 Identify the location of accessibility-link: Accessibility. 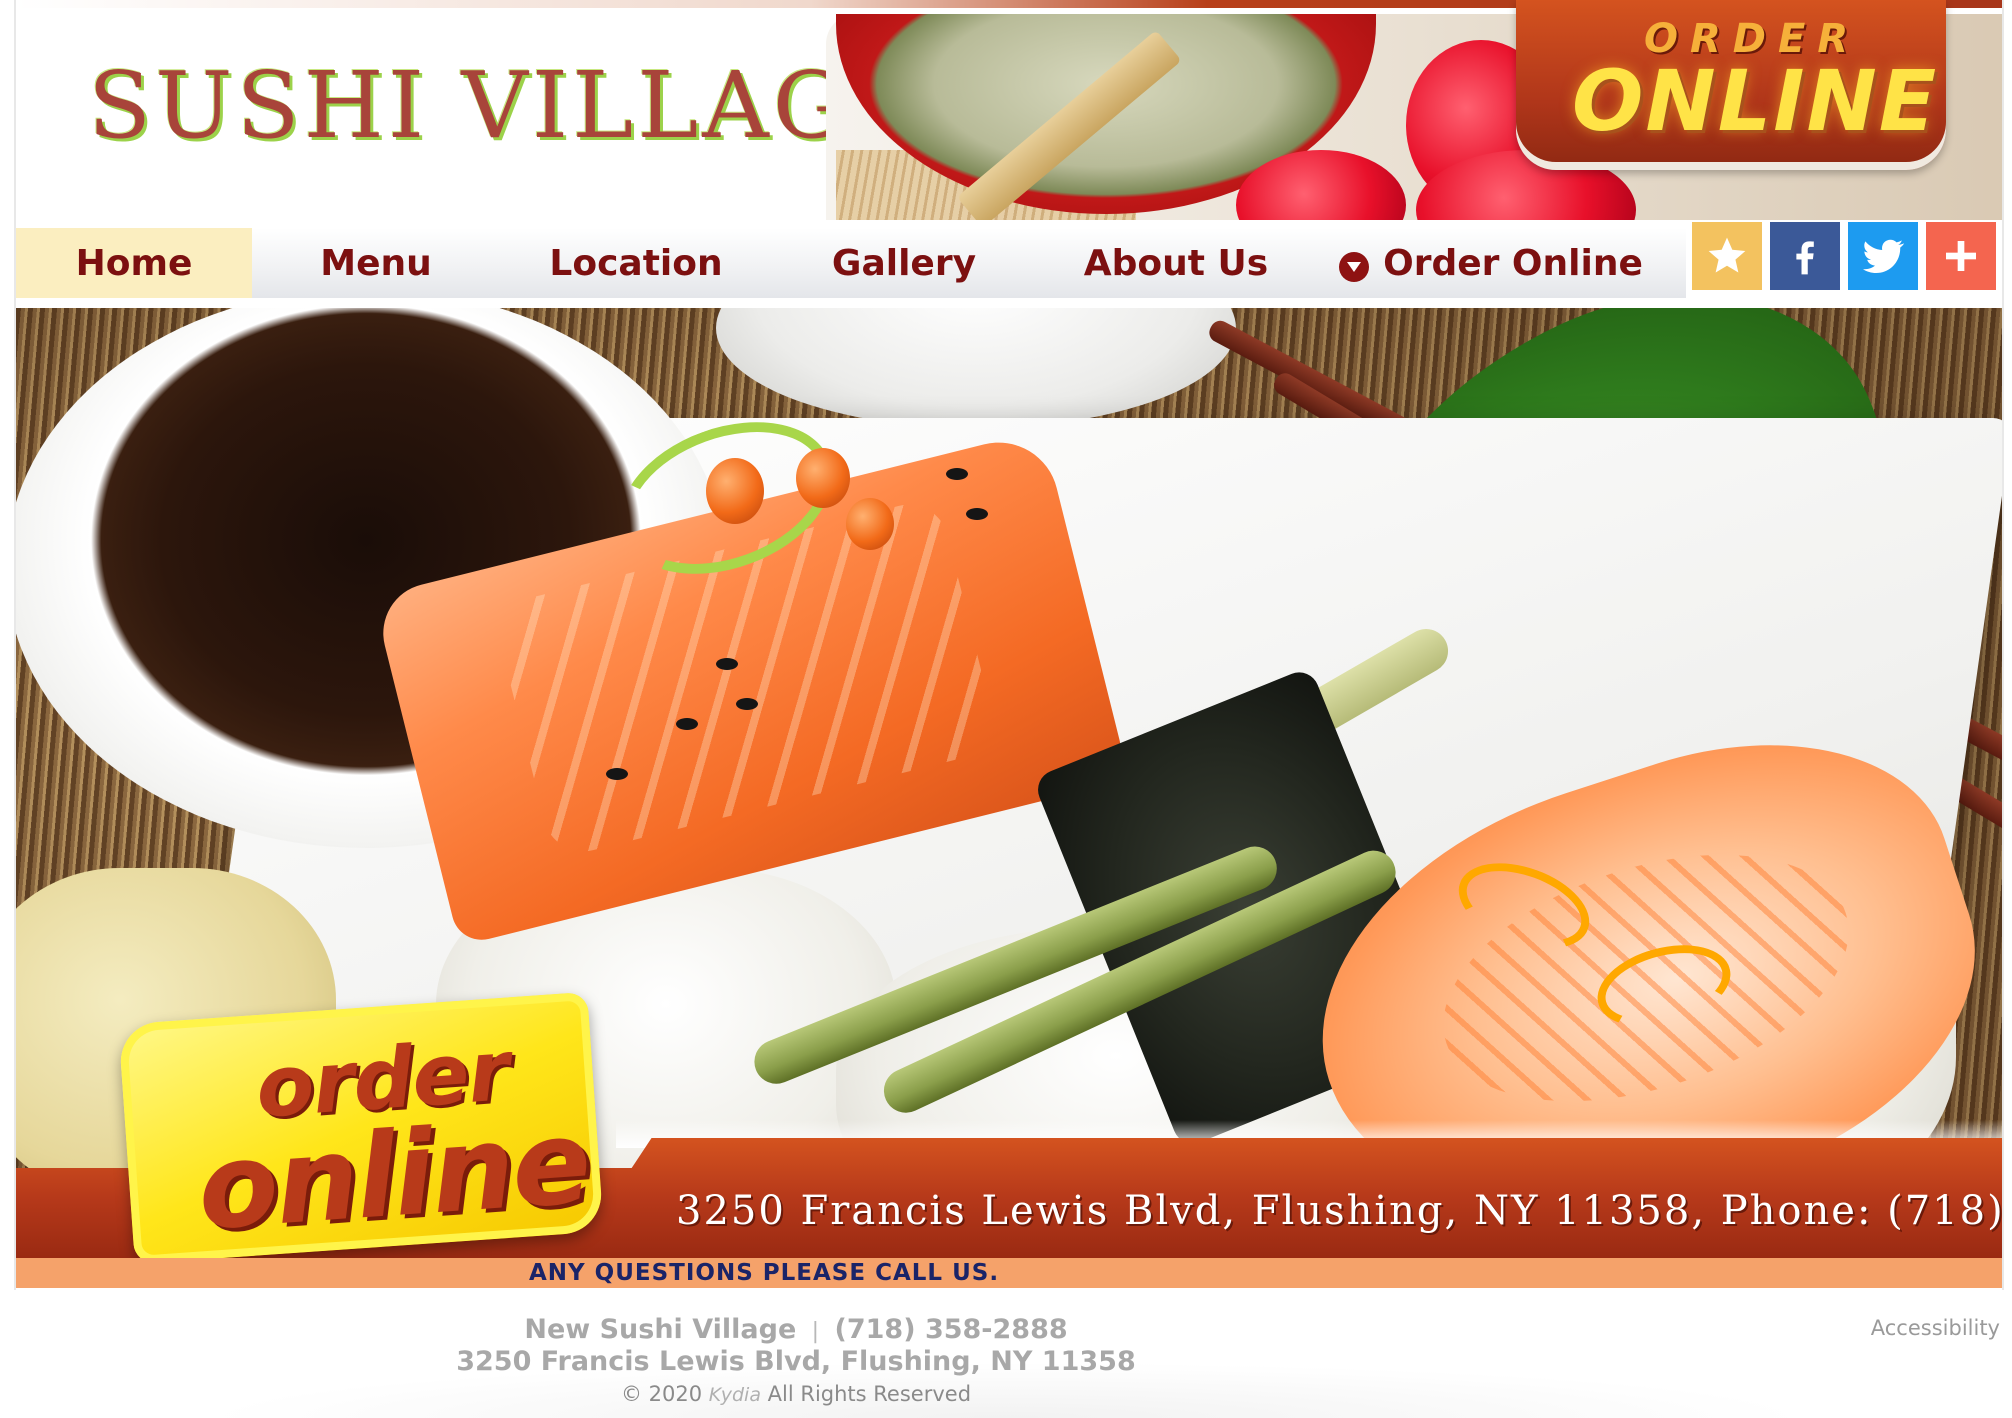
(1935, 1328).